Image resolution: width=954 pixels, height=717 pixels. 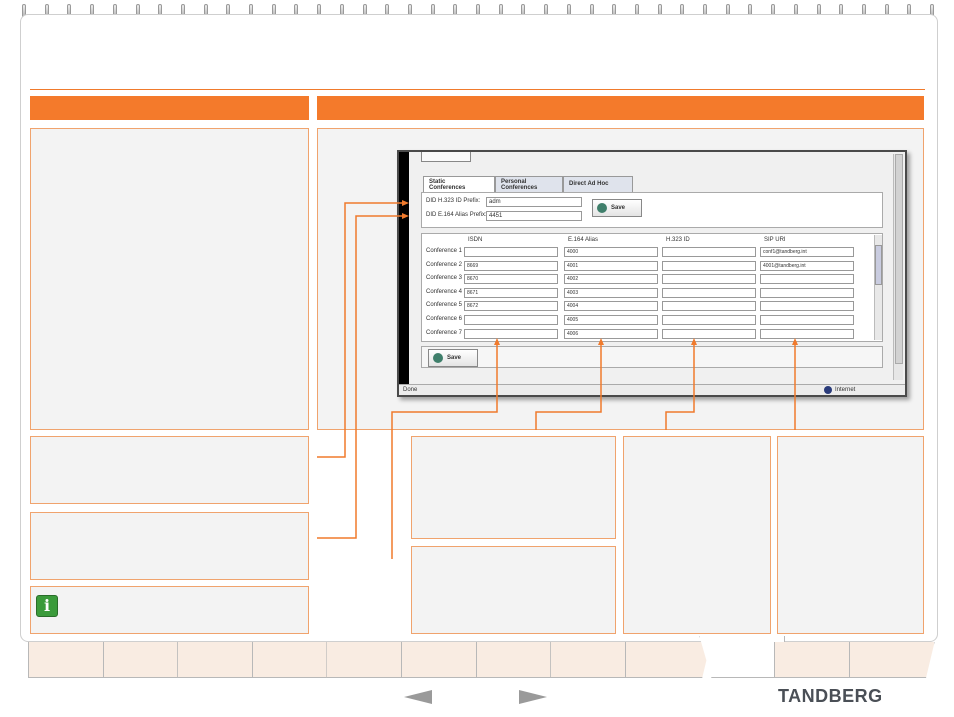 What do you see at coordinates (47, 606) in the screenshot?
I see `info-icon: i` at bounding box center [47, 606].